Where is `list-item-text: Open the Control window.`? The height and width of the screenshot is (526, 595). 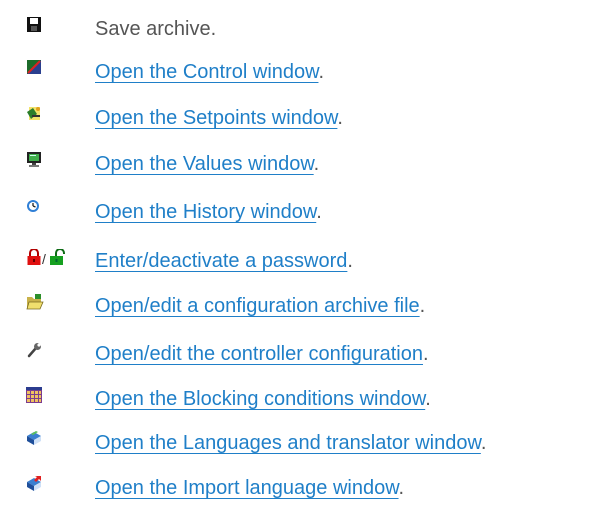
list-item-text: Open the Control window. is located at coordinates (210, 72).